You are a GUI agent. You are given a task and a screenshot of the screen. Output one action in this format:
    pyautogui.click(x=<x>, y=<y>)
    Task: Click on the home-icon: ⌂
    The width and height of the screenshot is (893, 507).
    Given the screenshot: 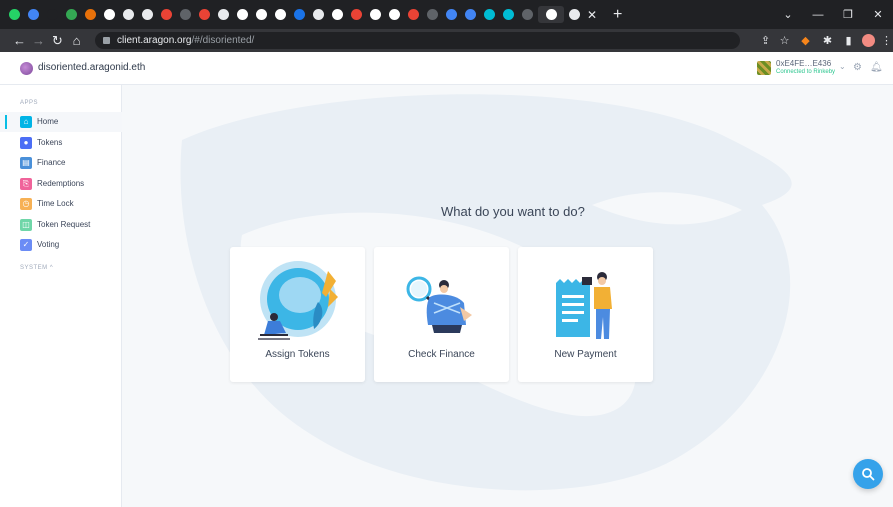 What is the action you would take?
    pyautogui.click(x=26, y=122)
    